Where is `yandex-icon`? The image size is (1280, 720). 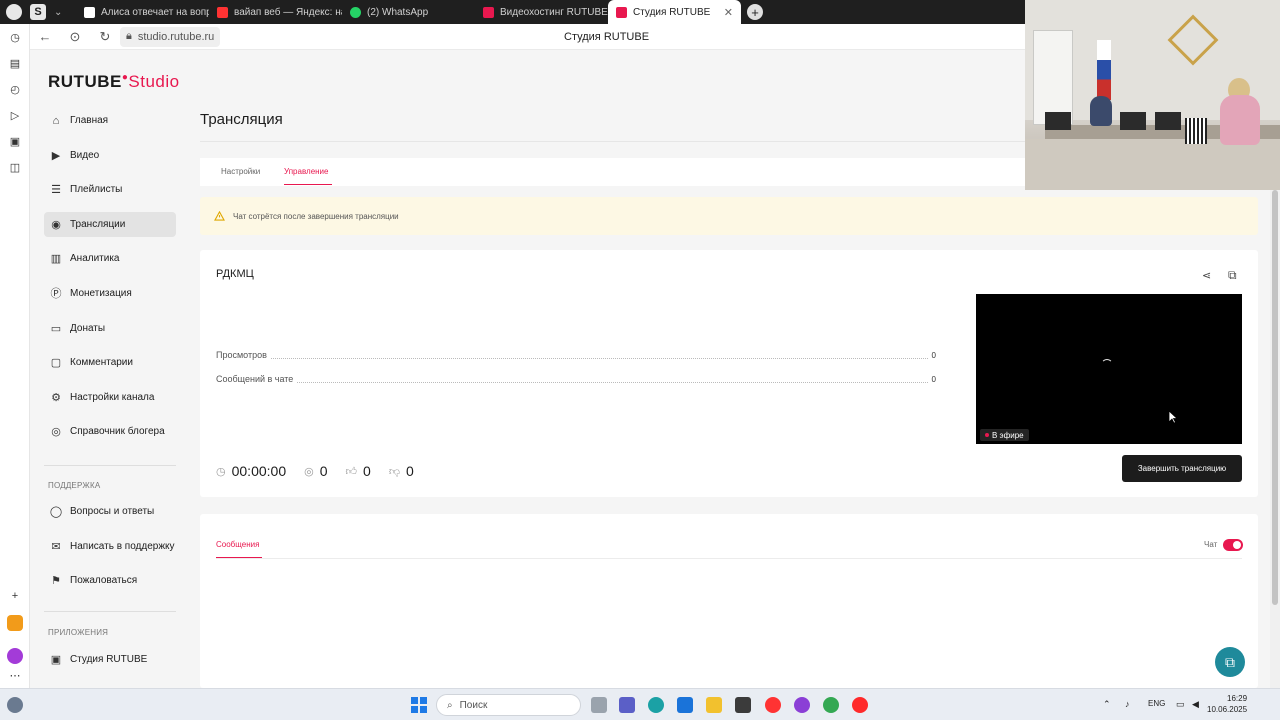 yandex-icon is located at coordinates (773, 705).